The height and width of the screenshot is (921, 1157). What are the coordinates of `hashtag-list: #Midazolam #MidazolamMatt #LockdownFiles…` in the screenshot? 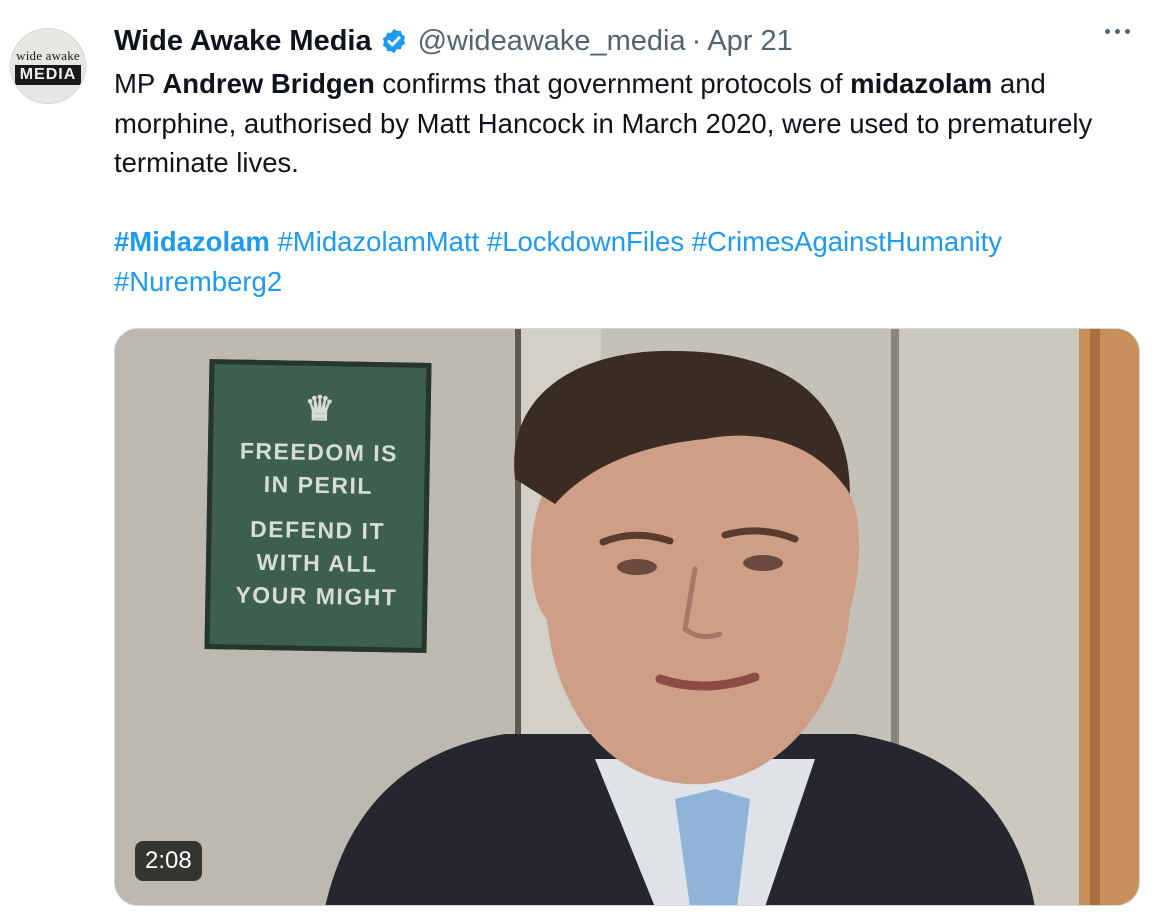 It's located at (631, 261).